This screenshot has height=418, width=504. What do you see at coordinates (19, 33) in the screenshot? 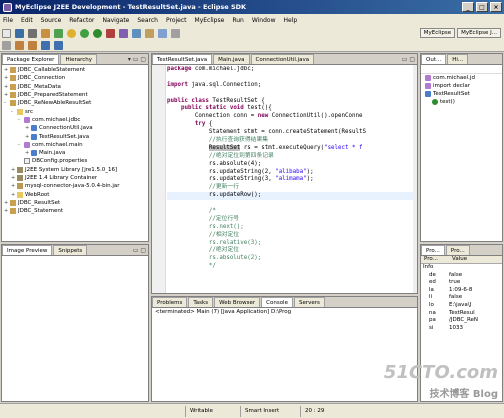
I see `save-icon` at bounding box center [19, 33].